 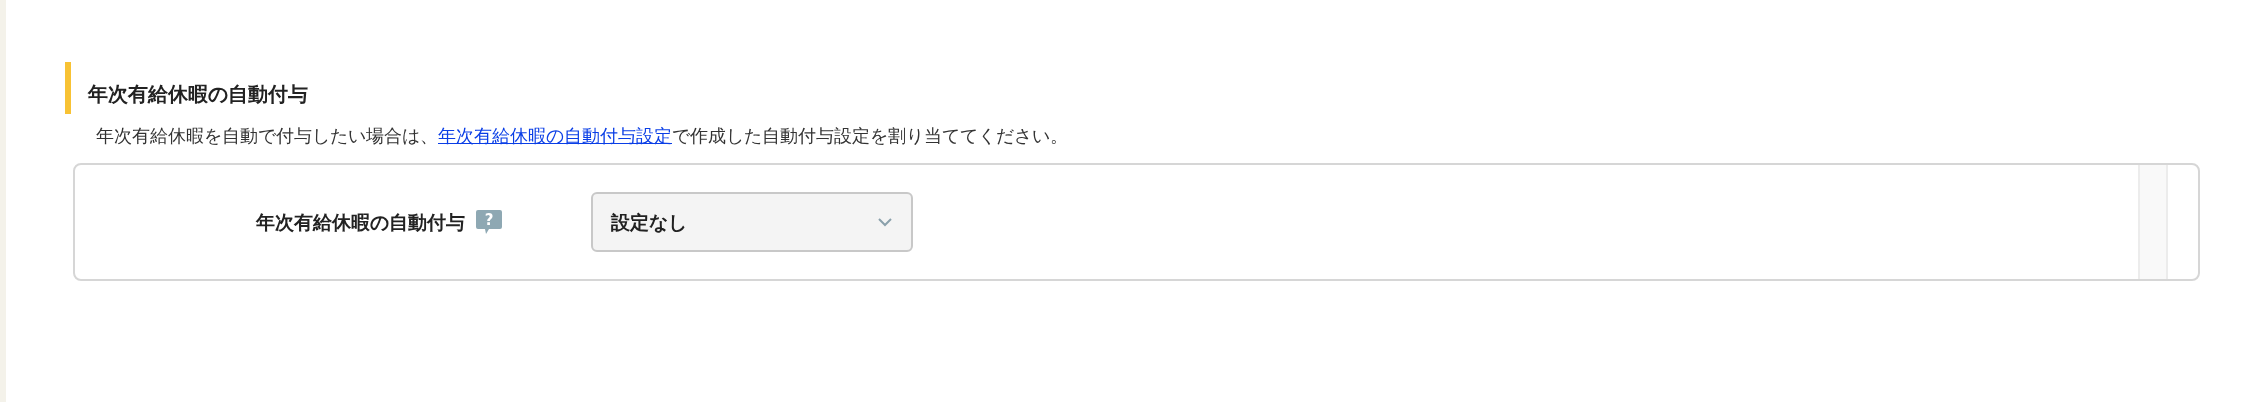 What do you see at coordinates (1164, 88) in the screenshot?
I see `section-heading: 年次有給休暇の自動付与` at bounding box center [1164, 88].